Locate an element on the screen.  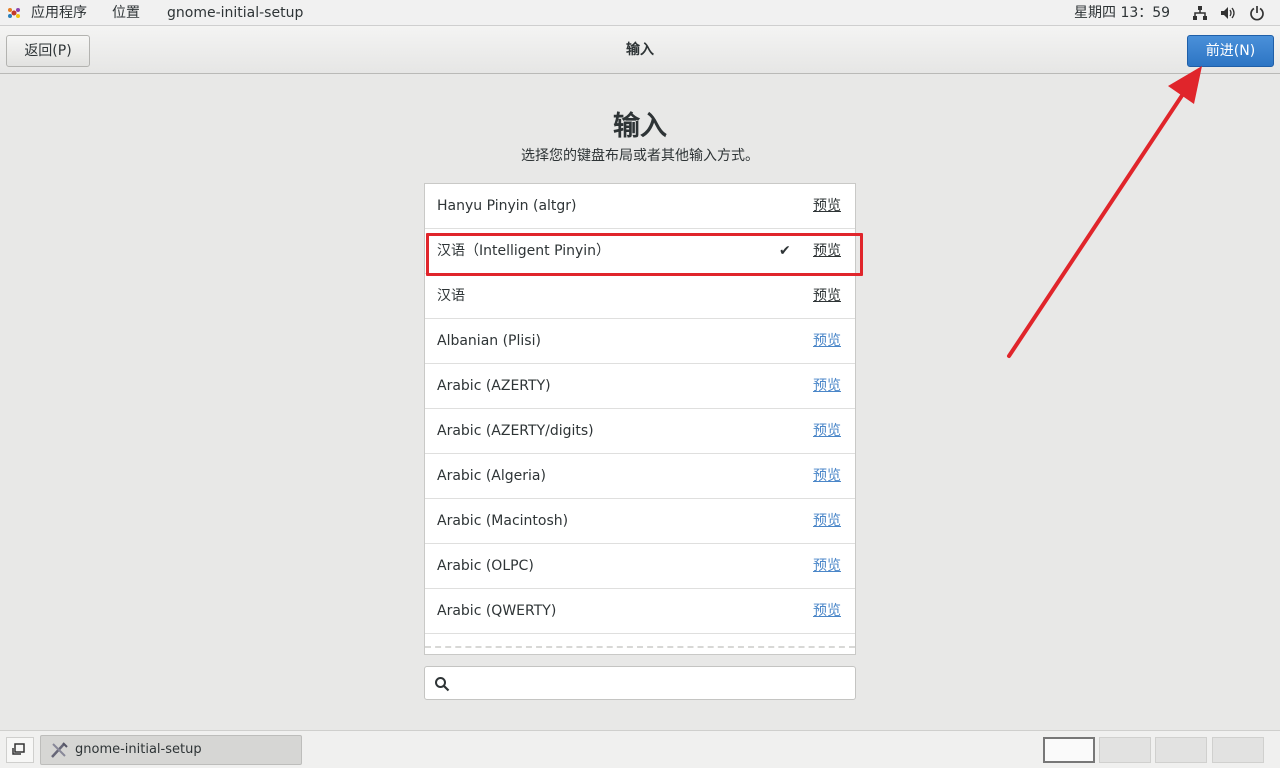
power-icon is located at coordinates (1257, 13).